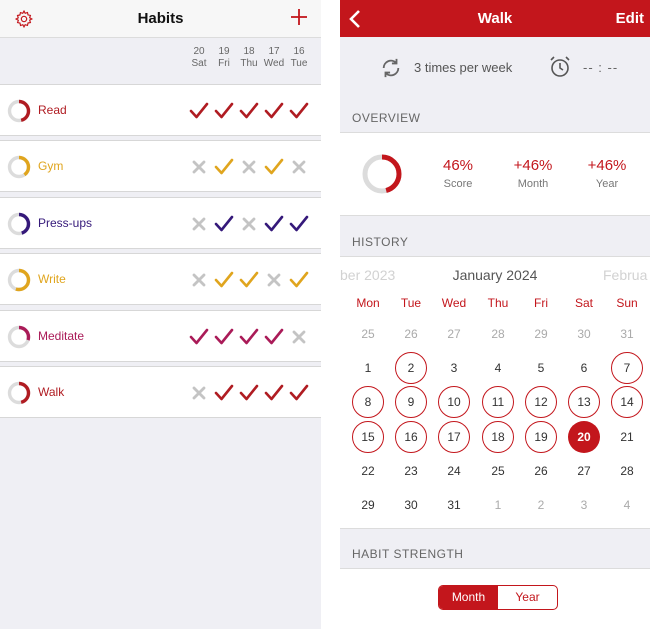  What do you see at coordinates (249, 63) in the screenshot?
I see `day-weekday: Thu` at bounding box center [249, 63].